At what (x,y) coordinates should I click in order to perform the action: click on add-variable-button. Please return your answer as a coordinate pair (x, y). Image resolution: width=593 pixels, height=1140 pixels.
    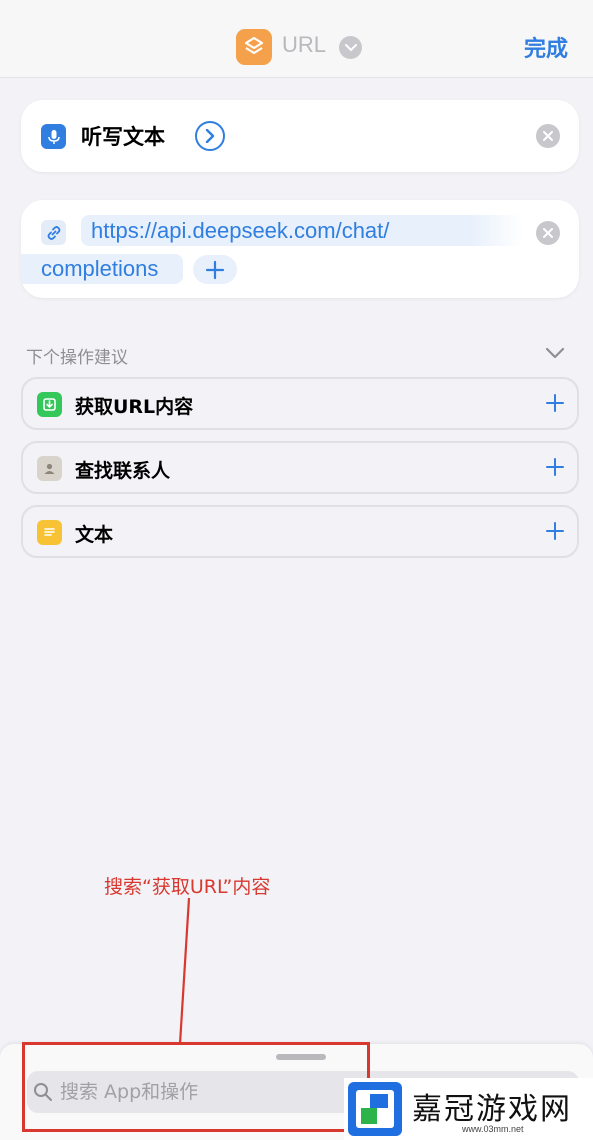
    Looking at the image, I should click on (215, 269).